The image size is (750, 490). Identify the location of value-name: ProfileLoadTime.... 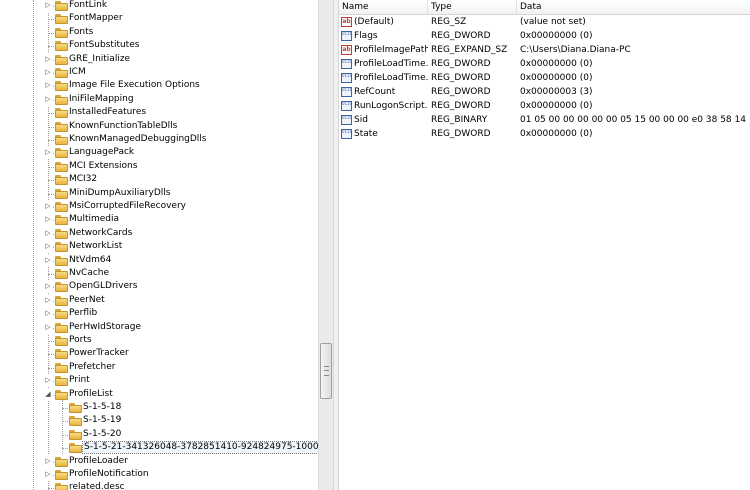
(391, 64).